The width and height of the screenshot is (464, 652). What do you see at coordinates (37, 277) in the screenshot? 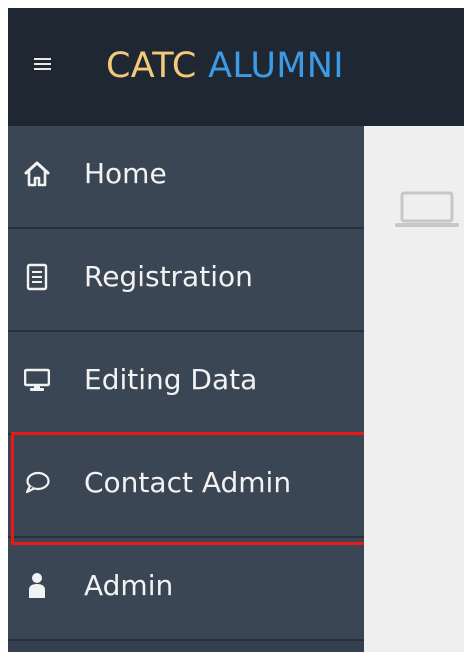
I see `document-icon` at bounding box center [37, 277].